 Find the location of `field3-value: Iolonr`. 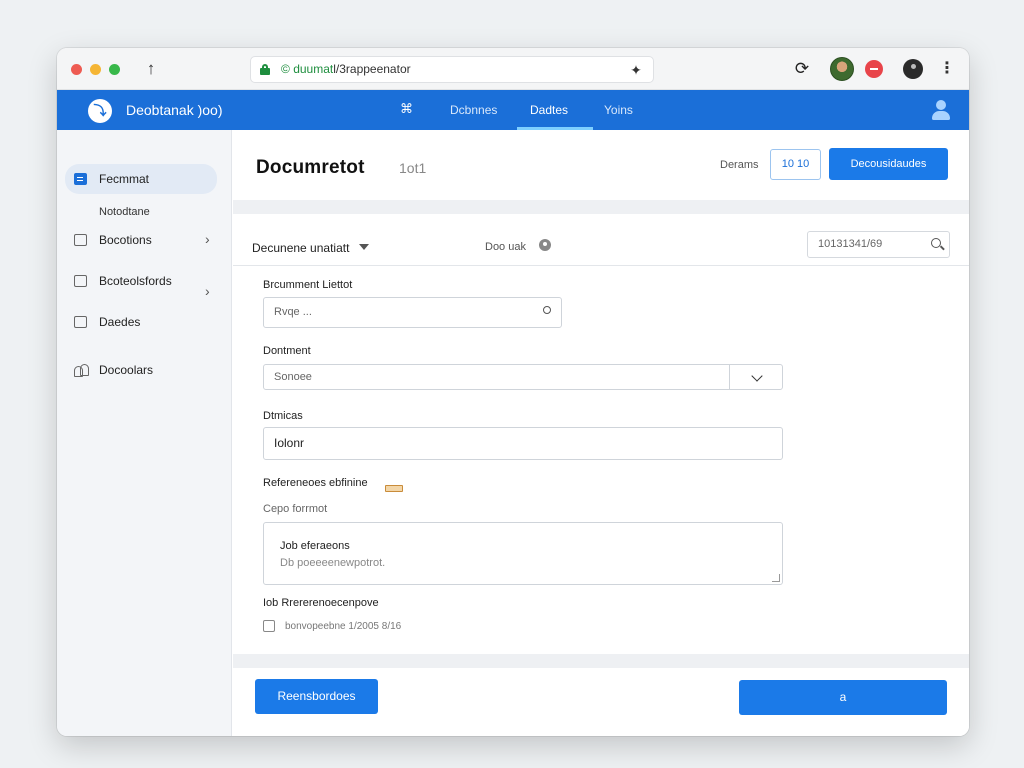

field3-value: Iolonr is located at coordinates (289, 443).